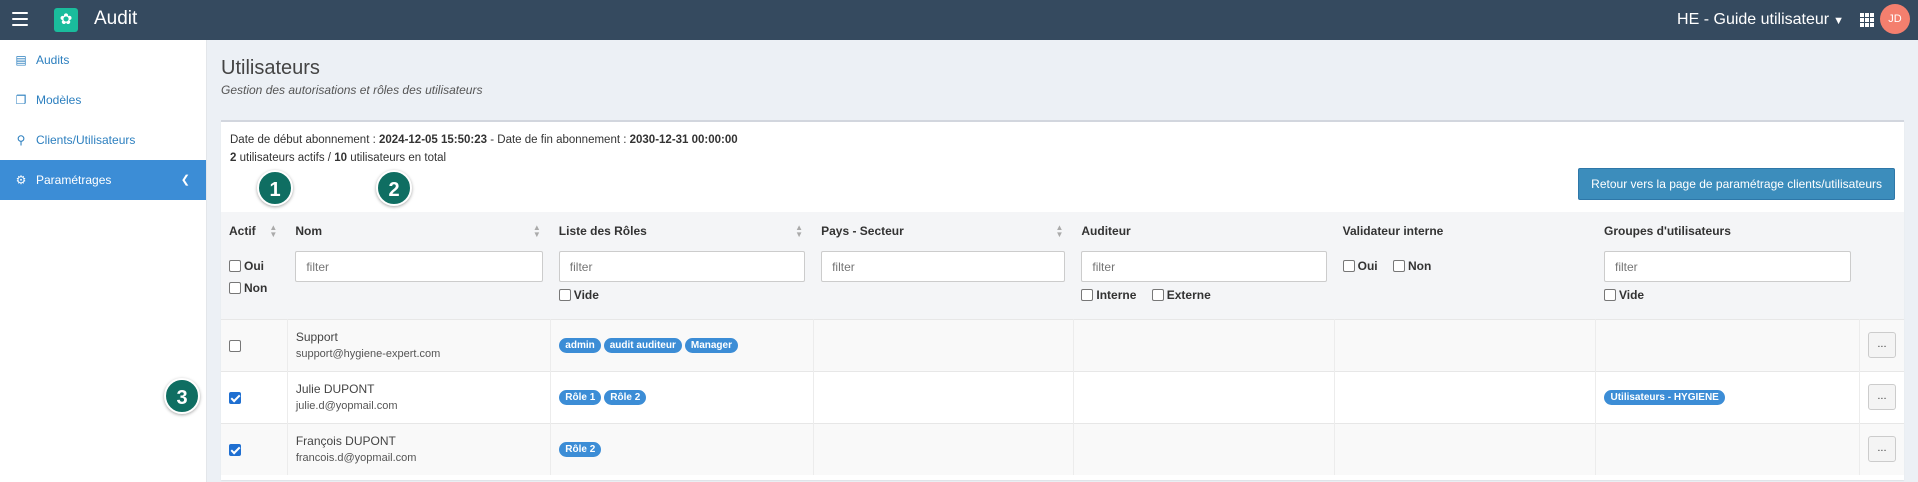  What do you see at coordinates (270, 68) in the screenshot?
I see `page-title: Utilisateurs` at bounding box center [270, 68].